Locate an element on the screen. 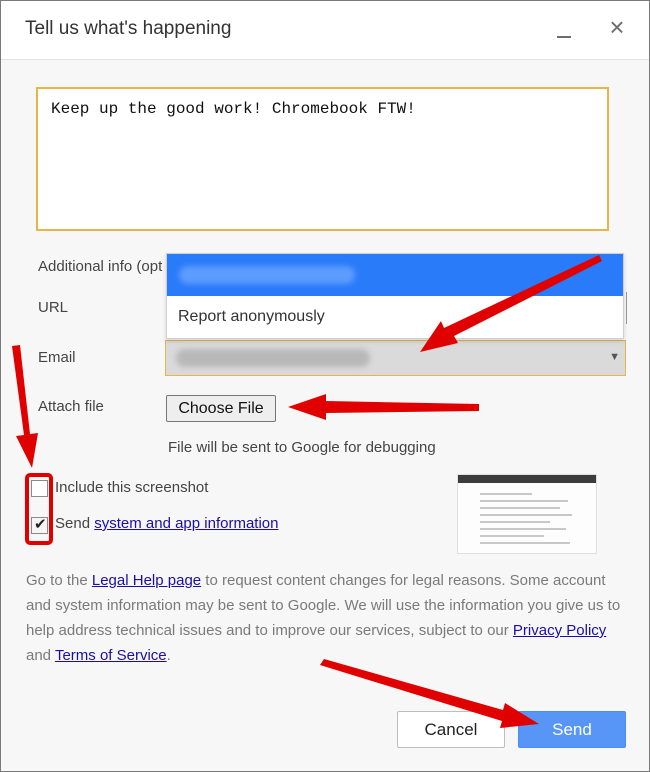  email-label: Email is located at coordinates (57, 357).